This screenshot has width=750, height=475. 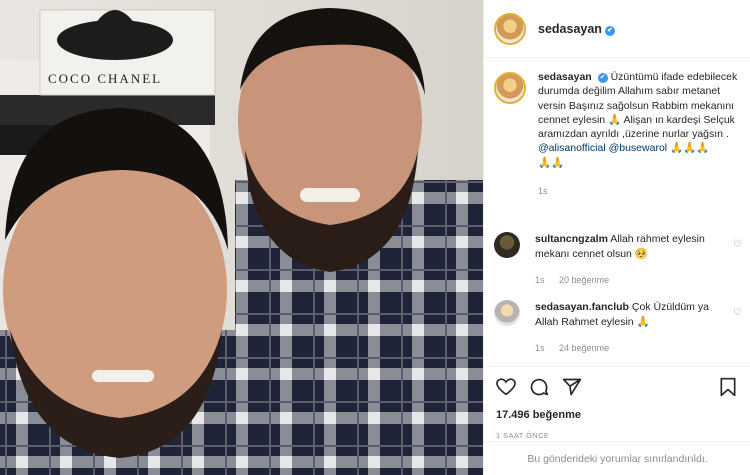 What do you see at coordinates (539, 387) in the screenshot?
I see `comment-icon` at bounding box center [539, 387].